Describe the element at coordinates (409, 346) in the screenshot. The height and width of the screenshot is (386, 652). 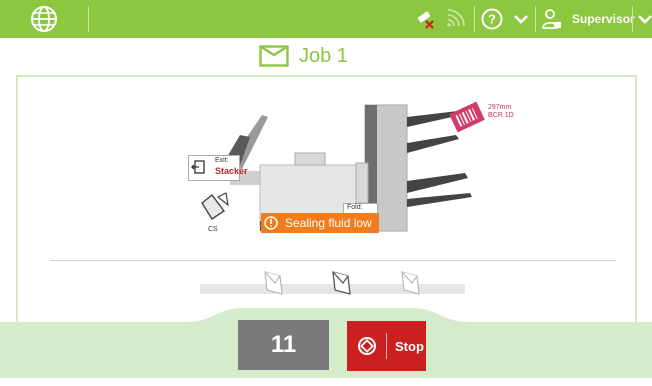
I see `stop-label: Stop` at that location.